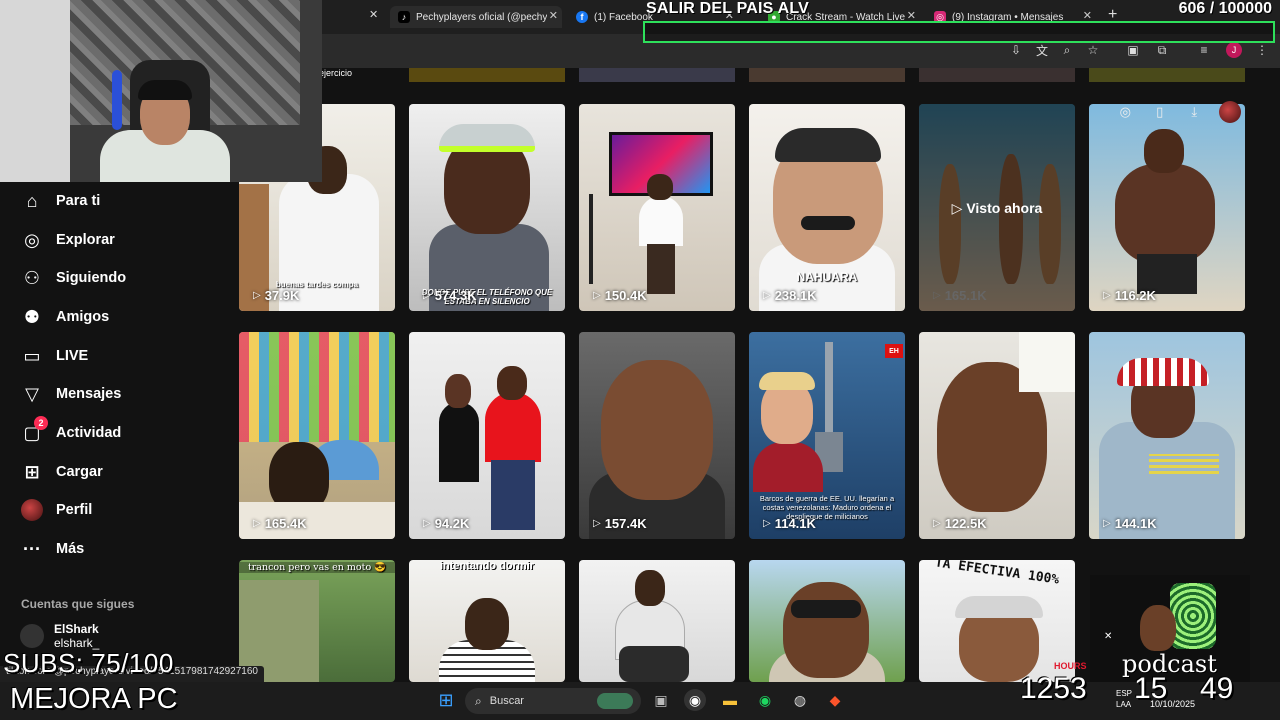 The image size is (1280, 720). What do you see at coordinates (1093, 50) in the screenshot?
I see `bookmark-star-icon: ☆` at bounding box center [1093, 50].